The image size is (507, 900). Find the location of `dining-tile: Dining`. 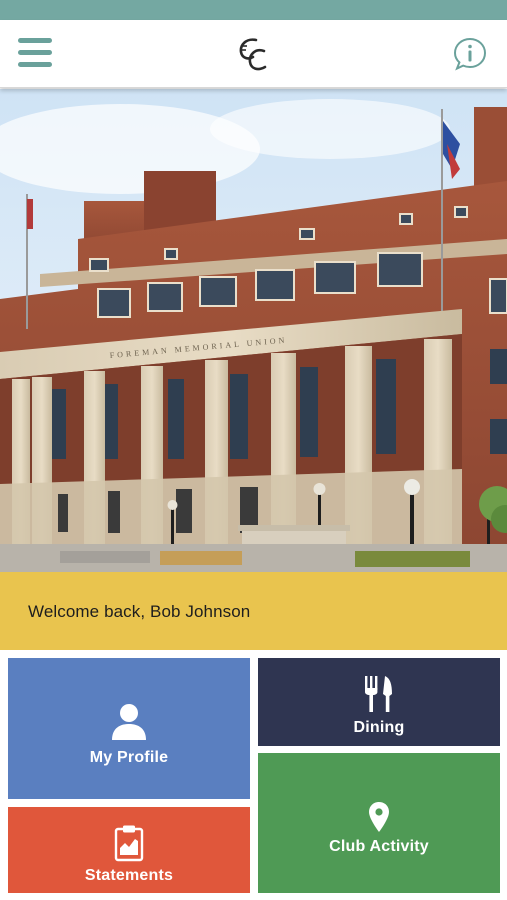

dining-tile: Dining is located at coordinates (379, 702).